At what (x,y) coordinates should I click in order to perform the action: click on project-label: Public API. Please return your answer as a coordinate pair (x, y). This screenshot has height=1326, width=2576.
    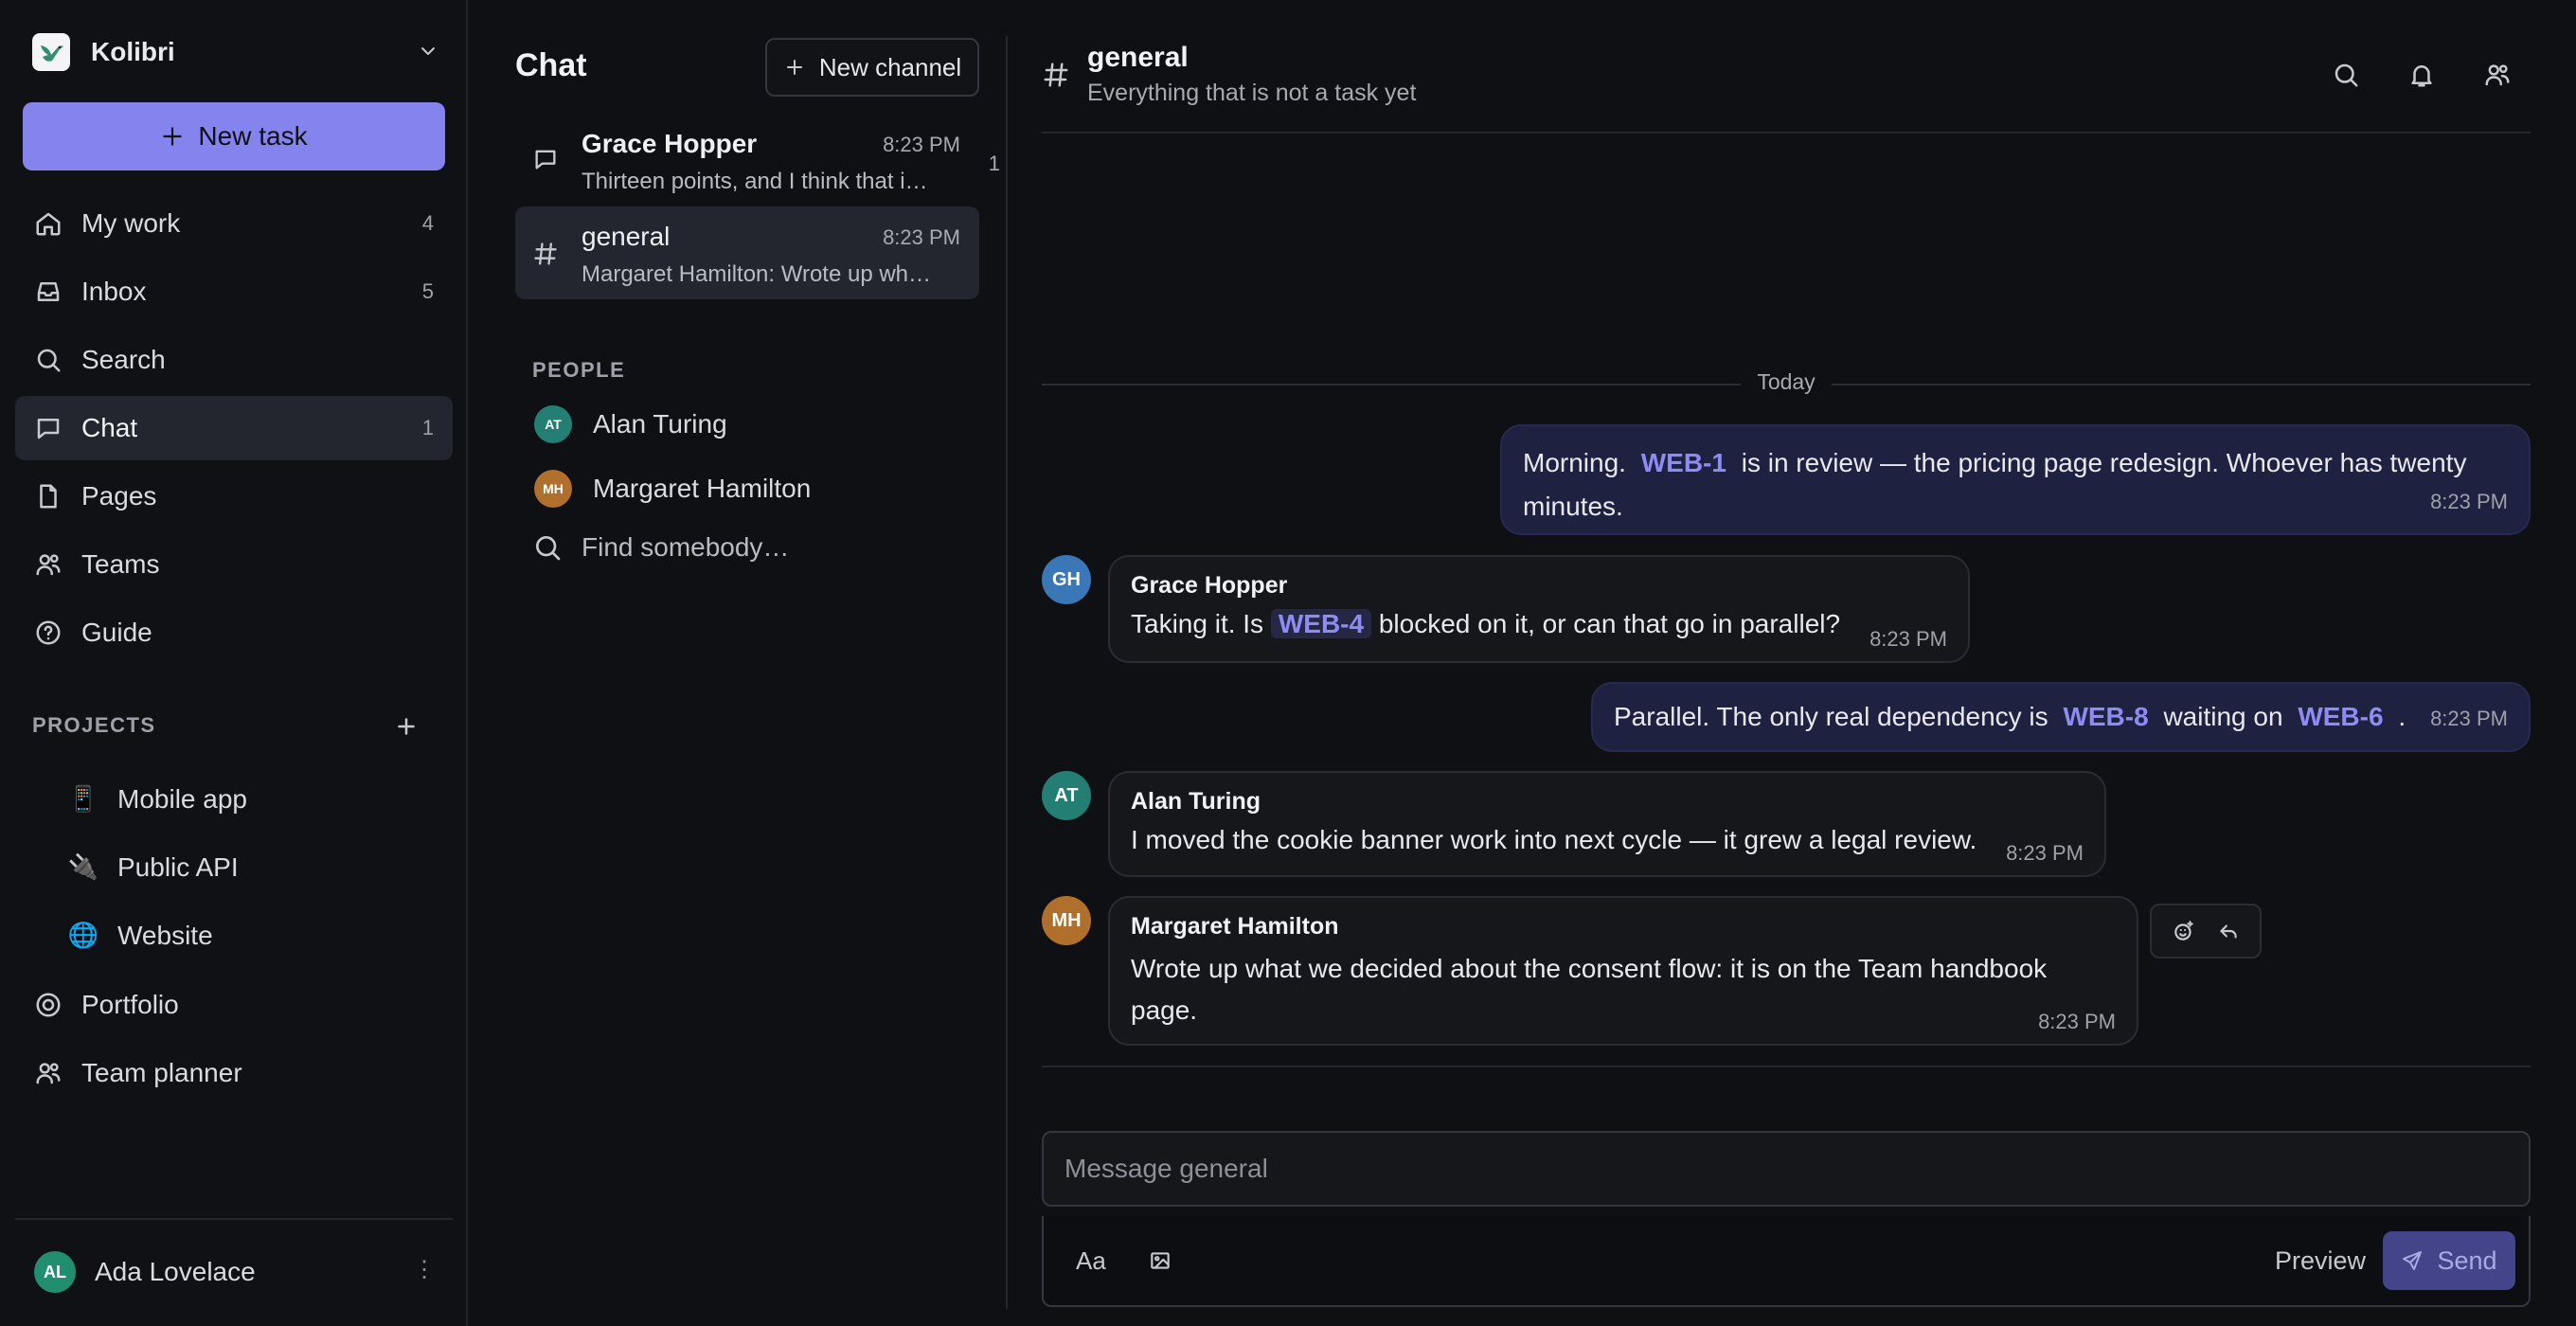
    Looking at the image, I should click on (178, 867).